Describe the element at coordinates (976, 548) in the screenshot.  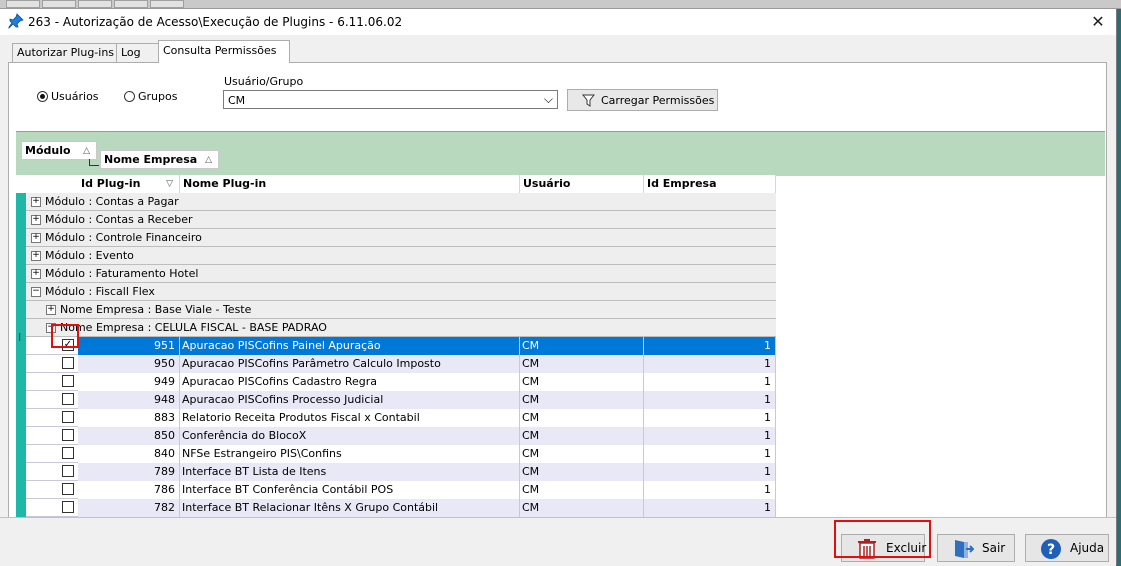
I see `sair-button: Sair` at that location.